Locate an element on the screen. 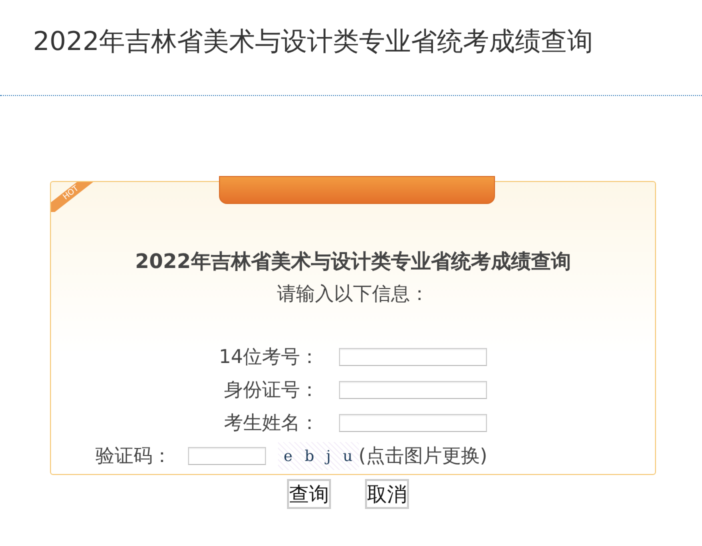  field-label: 身份证号： is located at coordinates (271, 390).